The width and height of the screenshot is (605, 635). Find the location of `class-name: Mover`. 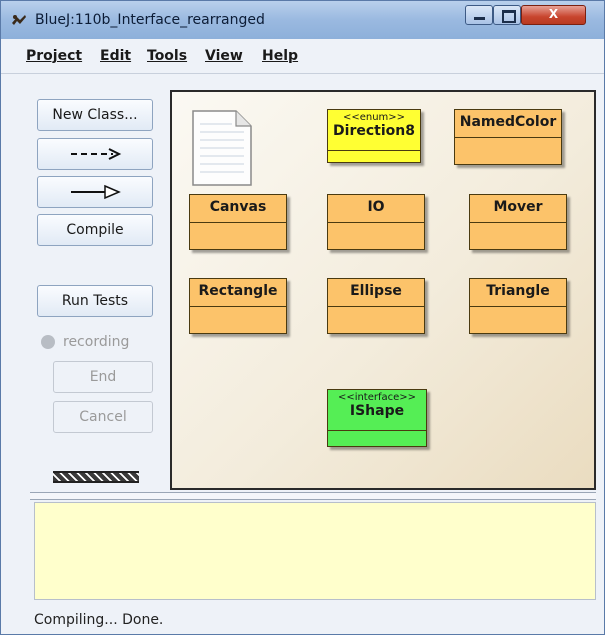

class-name: Mover is located at coordinates (518, 209).